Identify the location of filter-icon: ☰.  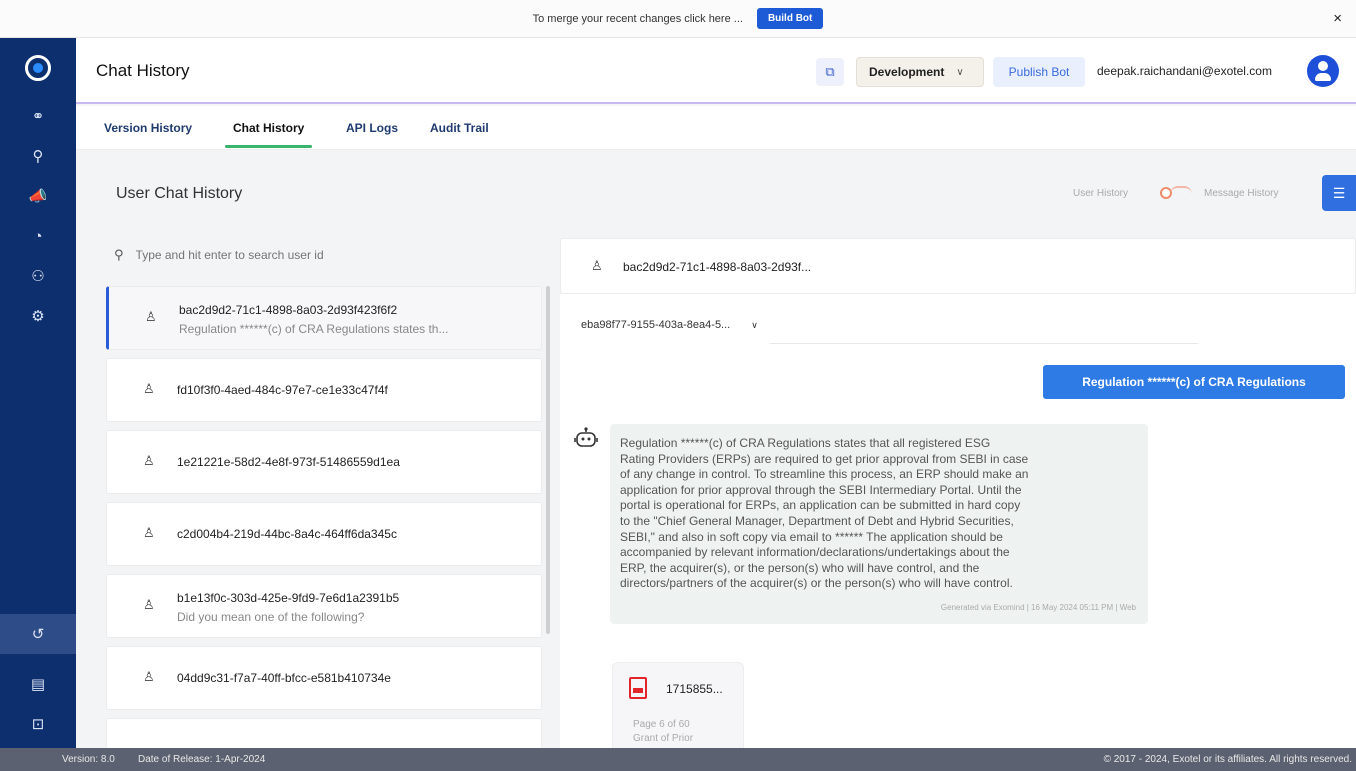
(1339, 192).